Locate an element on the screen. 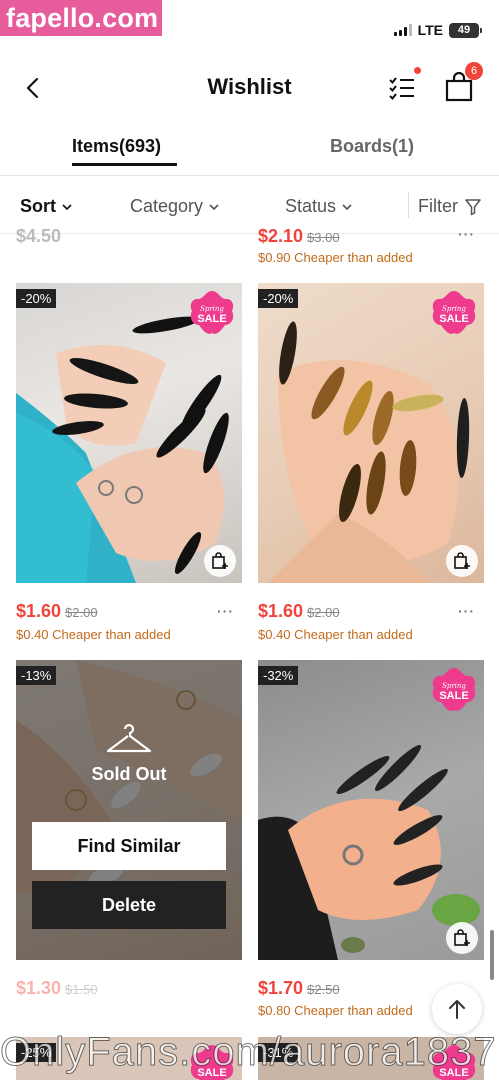 The image size is (499, 1080). discount-badge: -32% is located at coordinates (278, 675).